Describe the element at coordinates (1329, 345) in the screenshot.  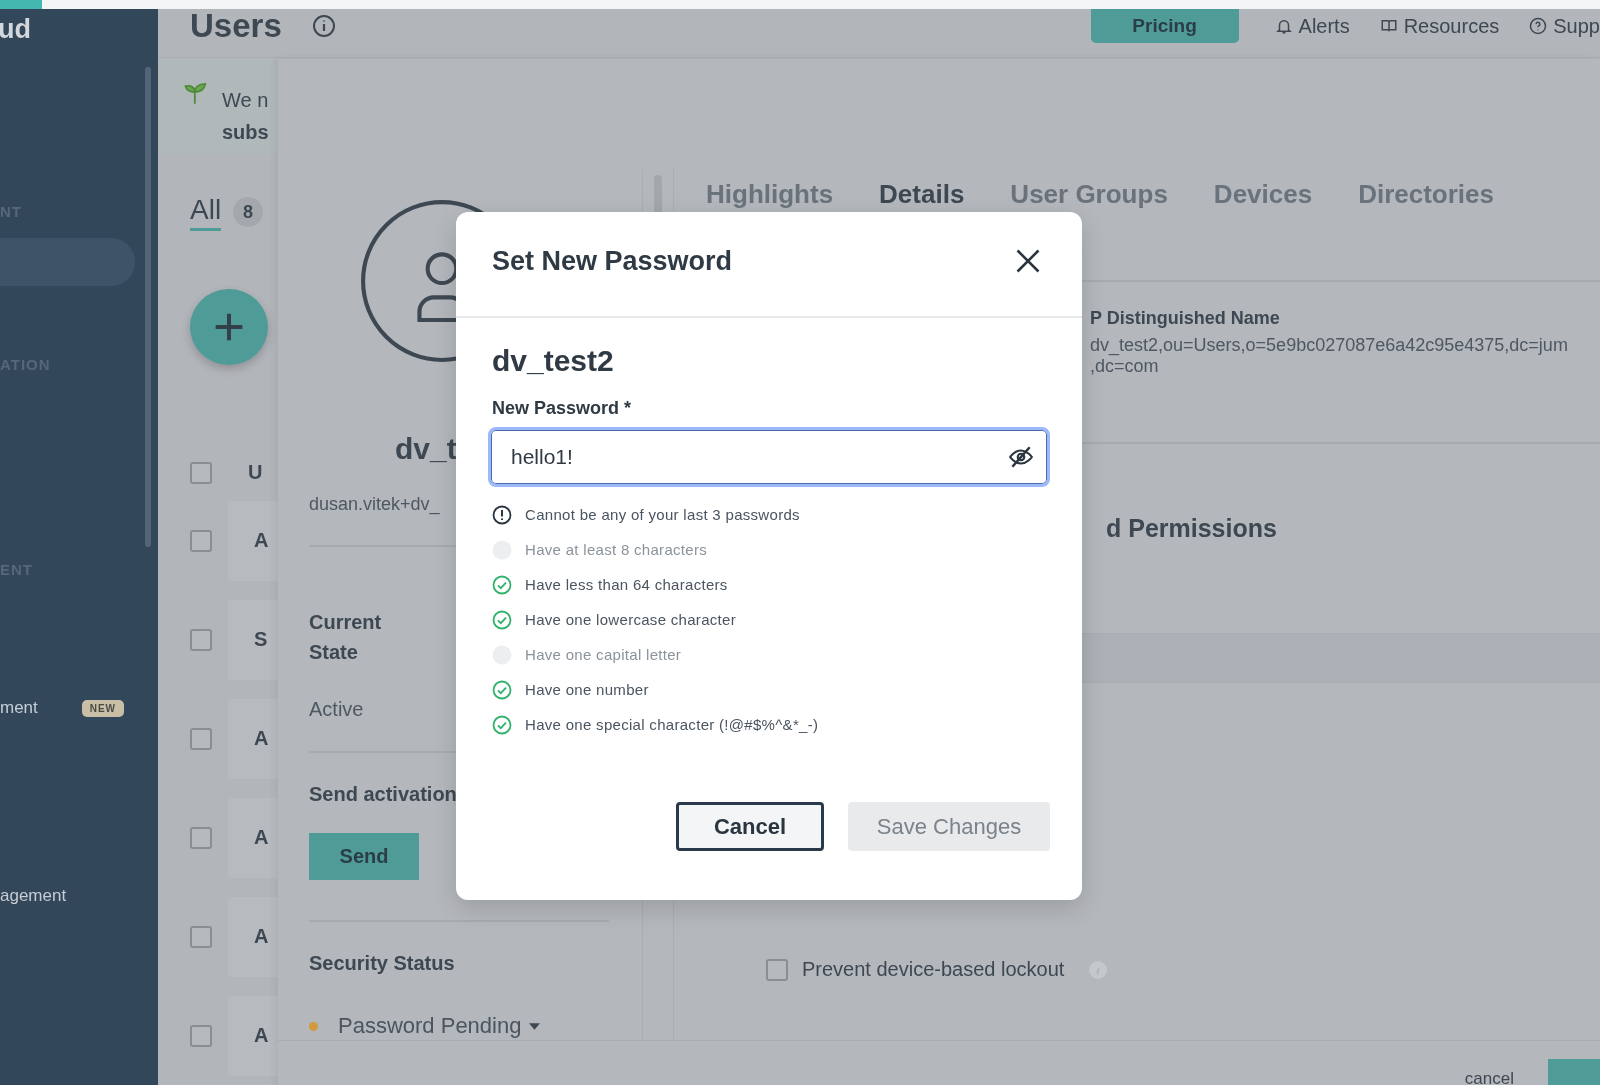
I see `field-value: dv_test2,ou=Users,o=5e9bc027087e6a42c95e4375,dc=jum` at that location.